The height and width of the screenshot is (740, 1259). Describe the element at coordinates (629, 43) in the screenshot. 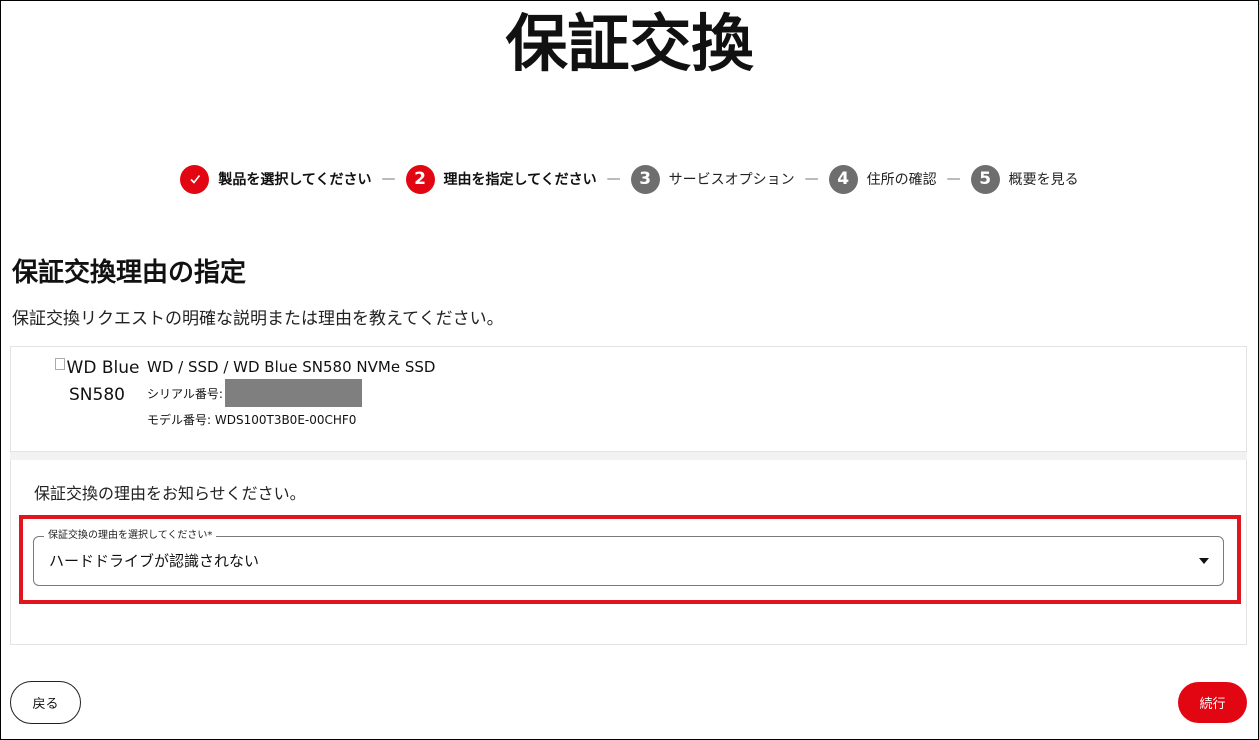

I see `page-title: 保証交換` at that location.